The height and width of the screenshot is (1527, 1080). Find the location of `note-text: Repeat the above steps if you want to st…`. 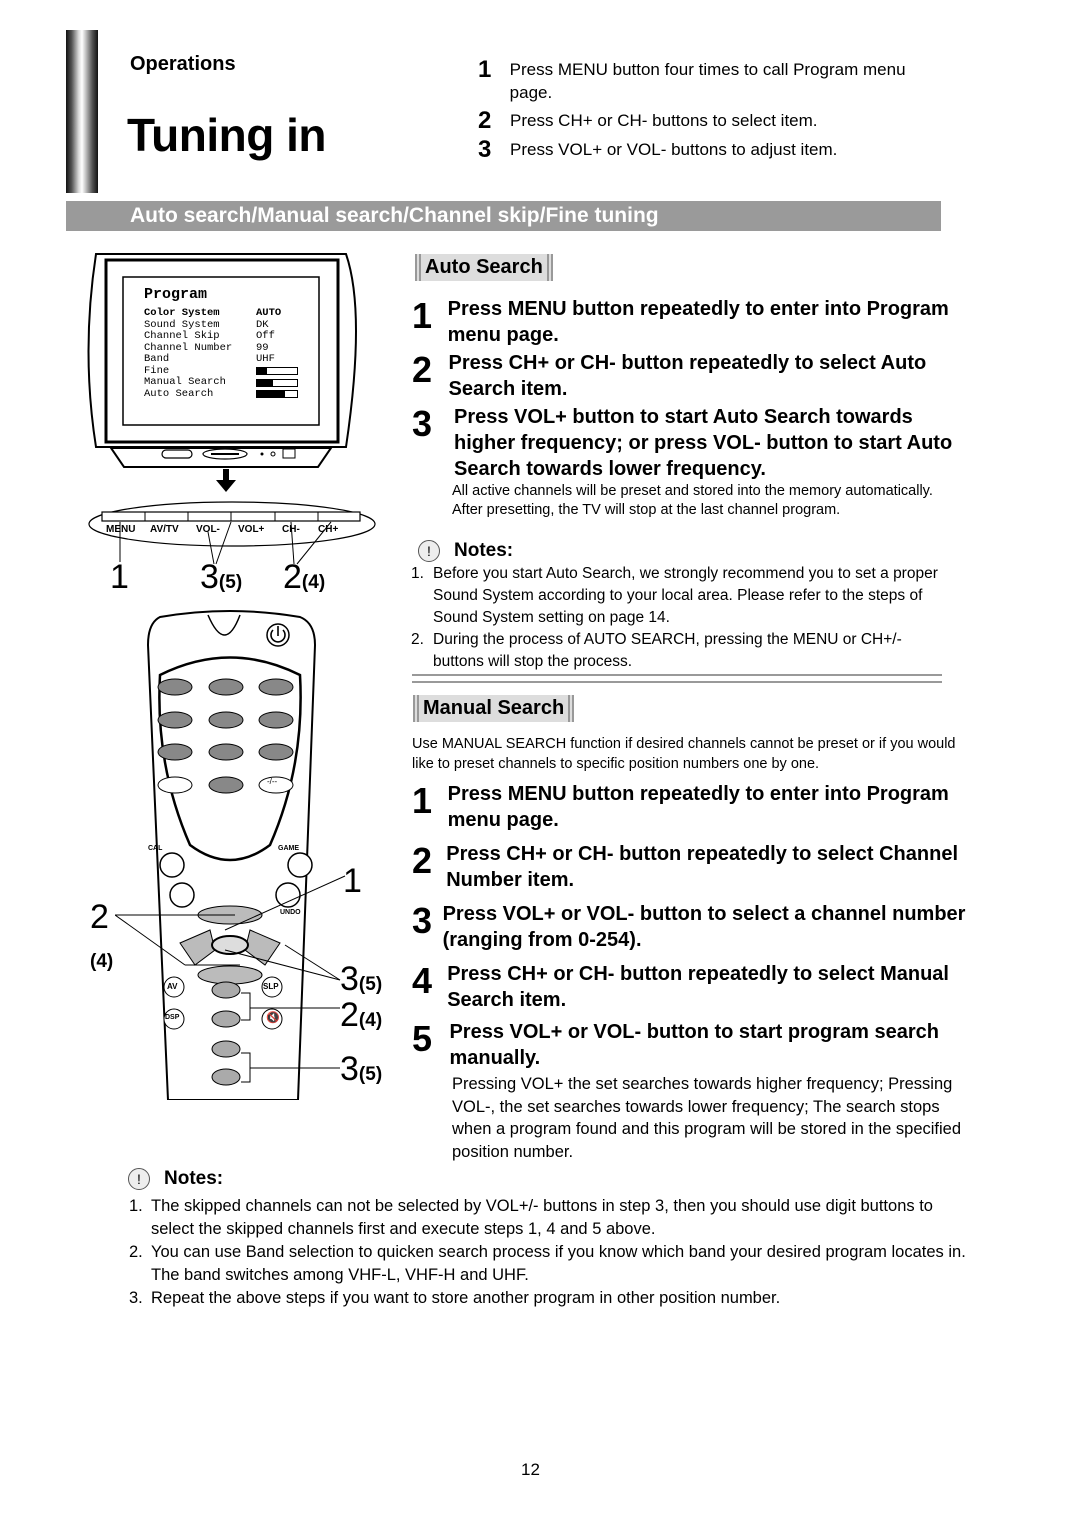

note-text: Repeat the above steps if you want to st… is located at coordinates (466, 1298).